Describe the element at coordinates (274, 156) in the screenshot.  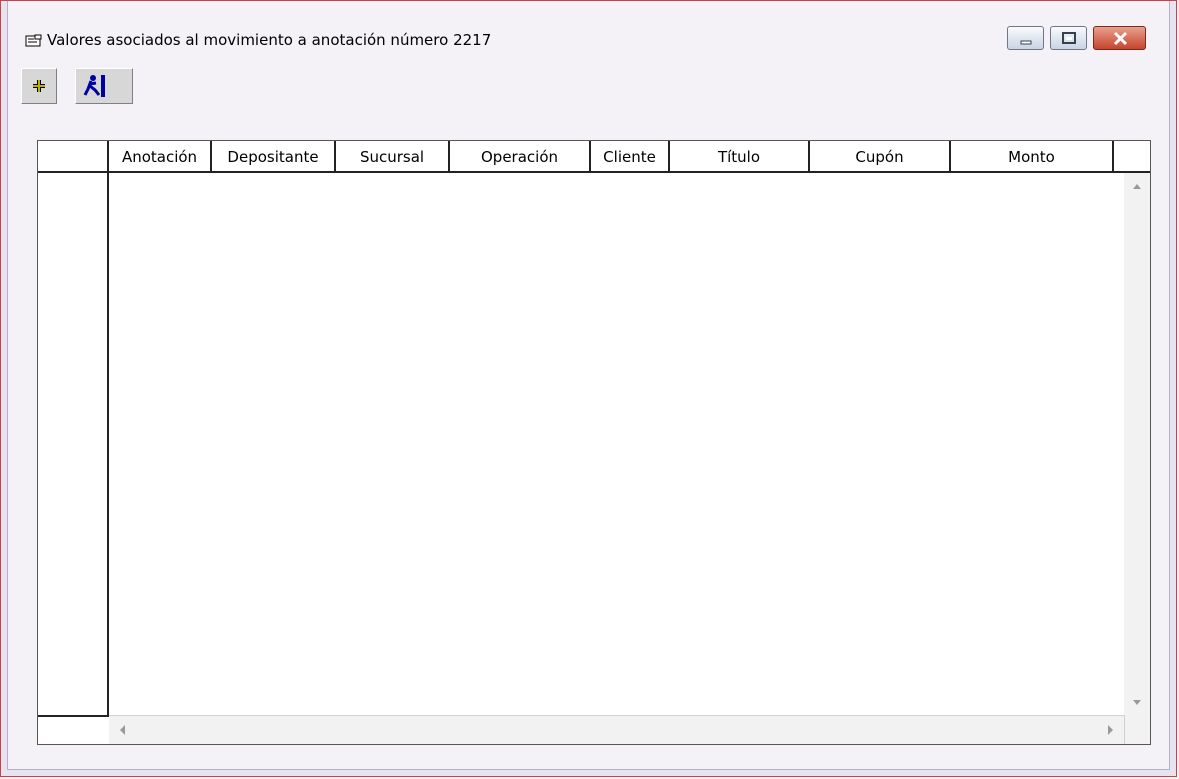
I see `column-header-depositante: Depositante` at that location.